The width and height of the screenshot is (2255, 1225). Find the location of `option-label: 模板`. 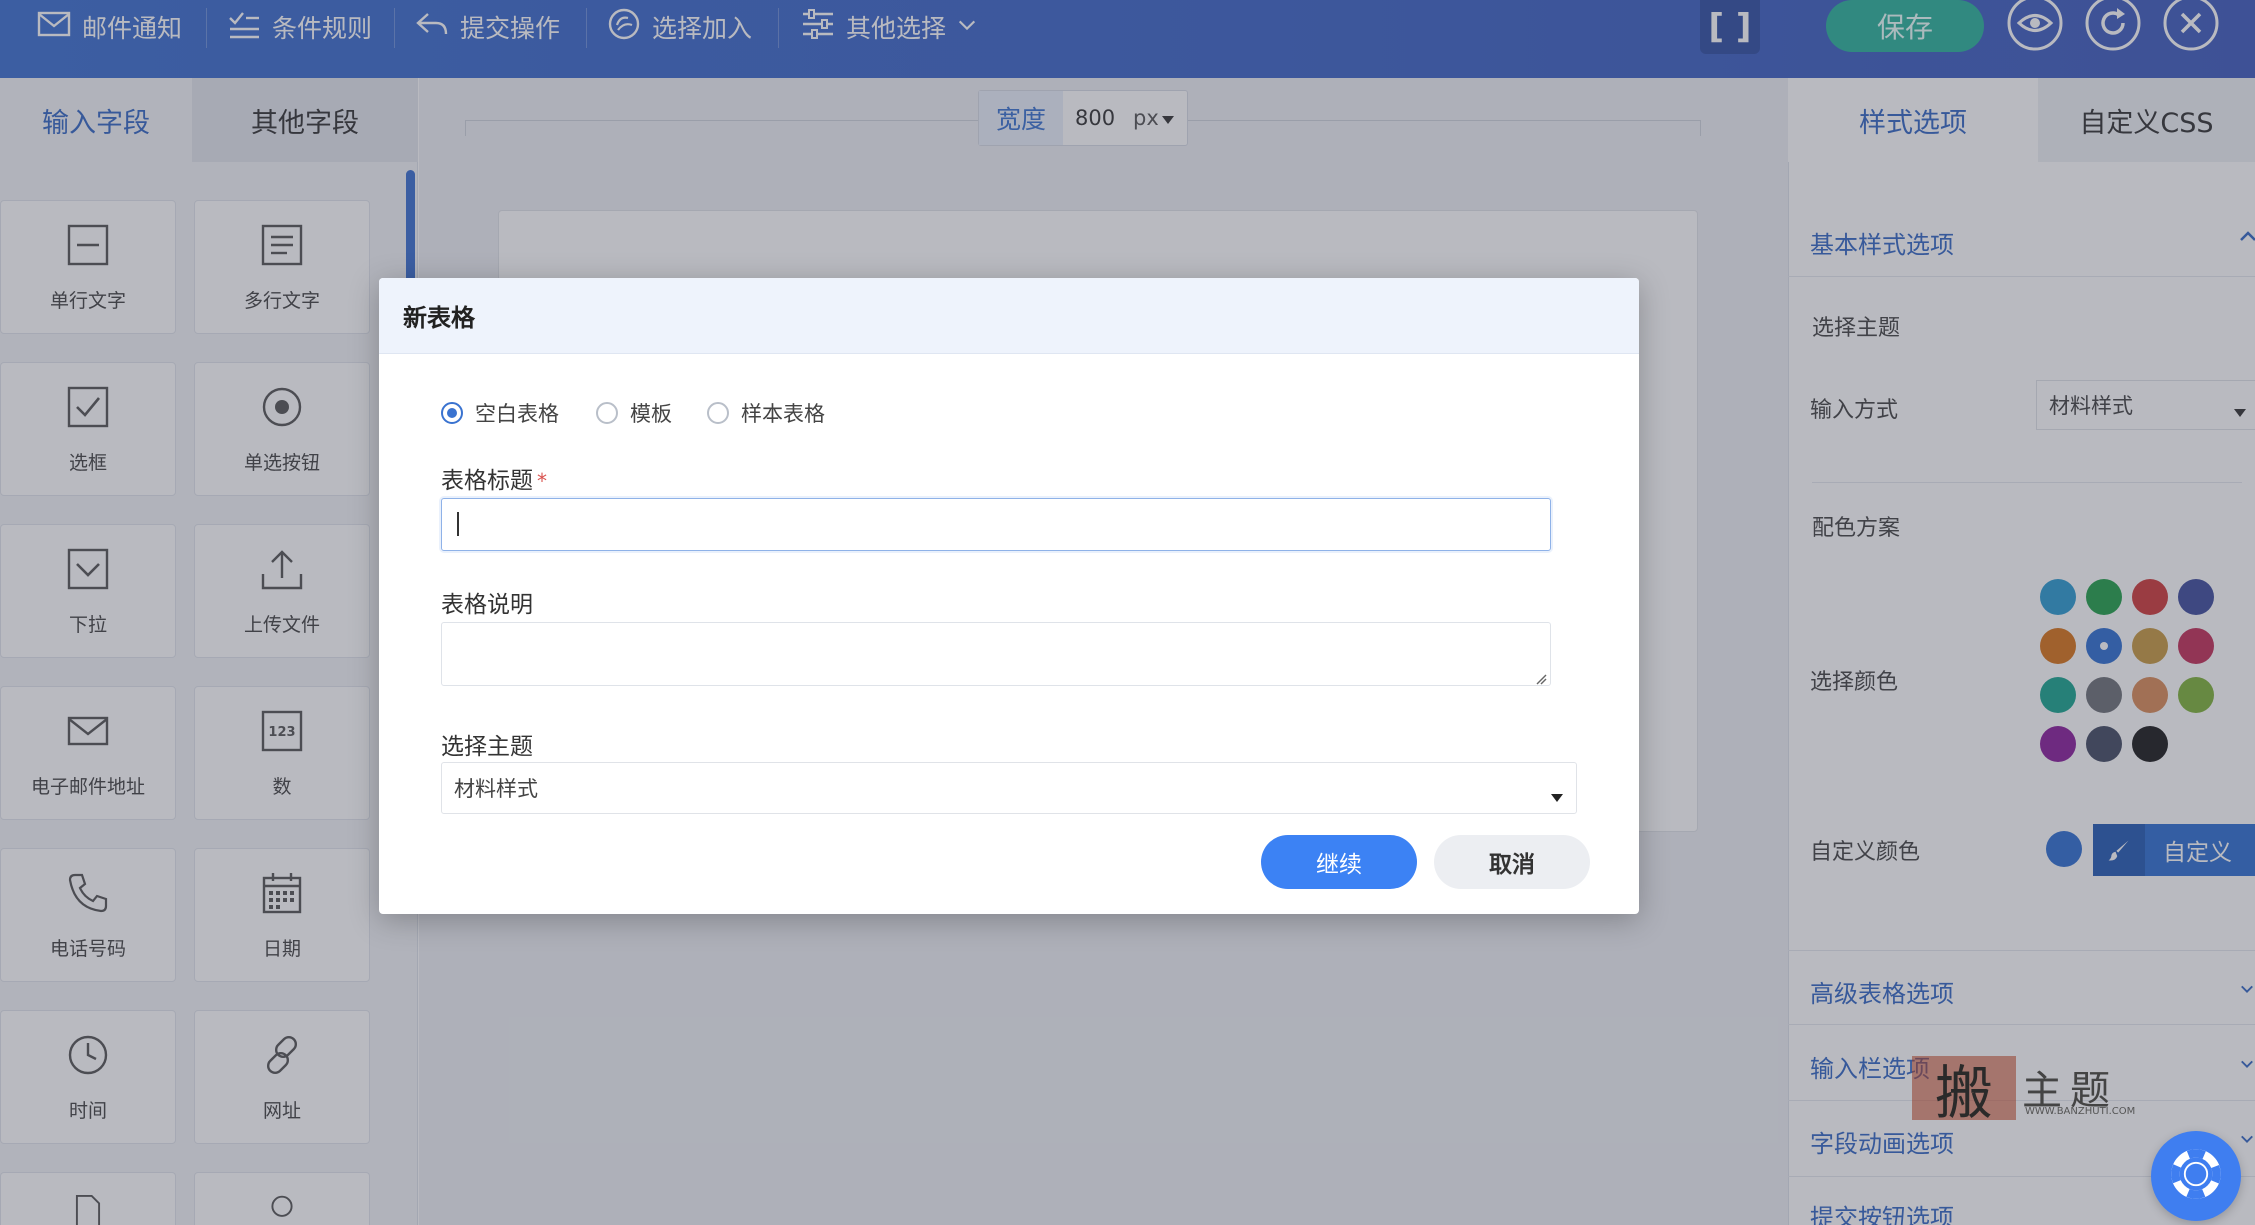

option-label: 模板 is located at coordinates (651, 414).